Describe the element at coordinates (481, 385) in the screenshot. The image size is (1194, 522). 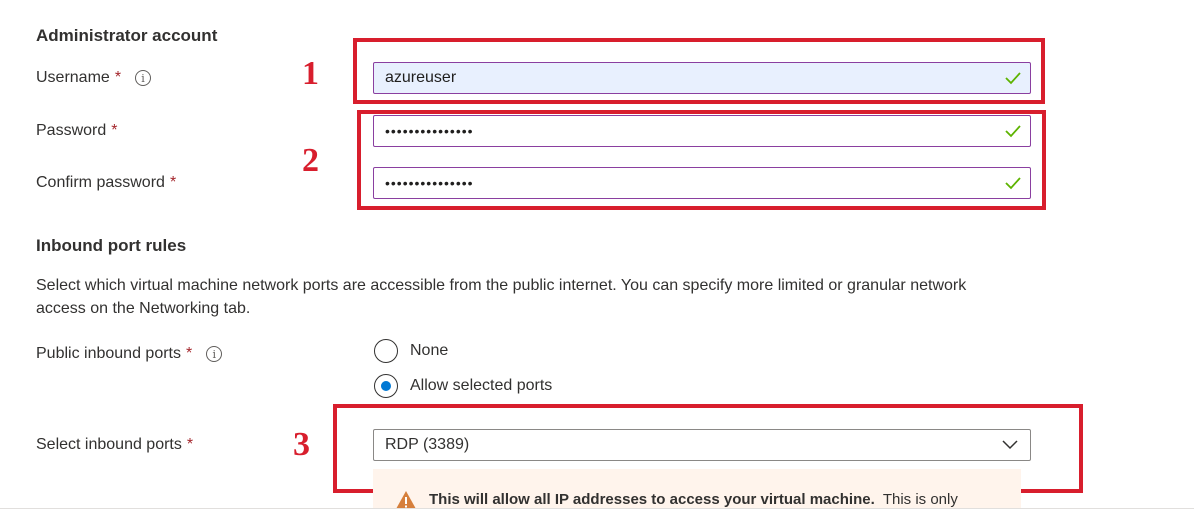
I see `radio-label: Allow selected ports` at that location.